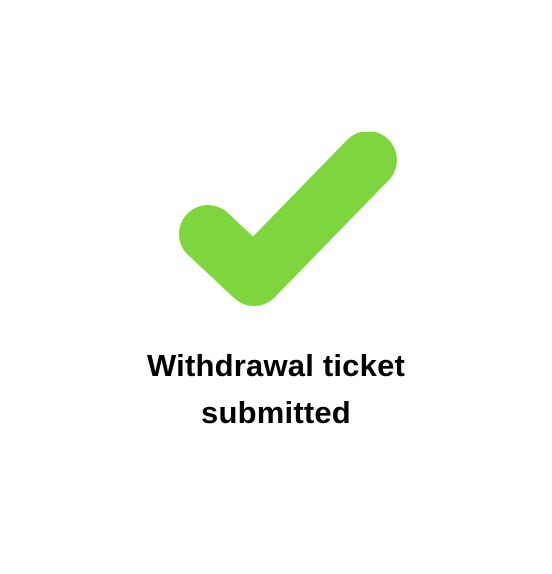 Image resolution: width=552 pixels, height=574 pixels. I want to click on success-message-line-1: Withdrawal ticket, so click(276, 365).